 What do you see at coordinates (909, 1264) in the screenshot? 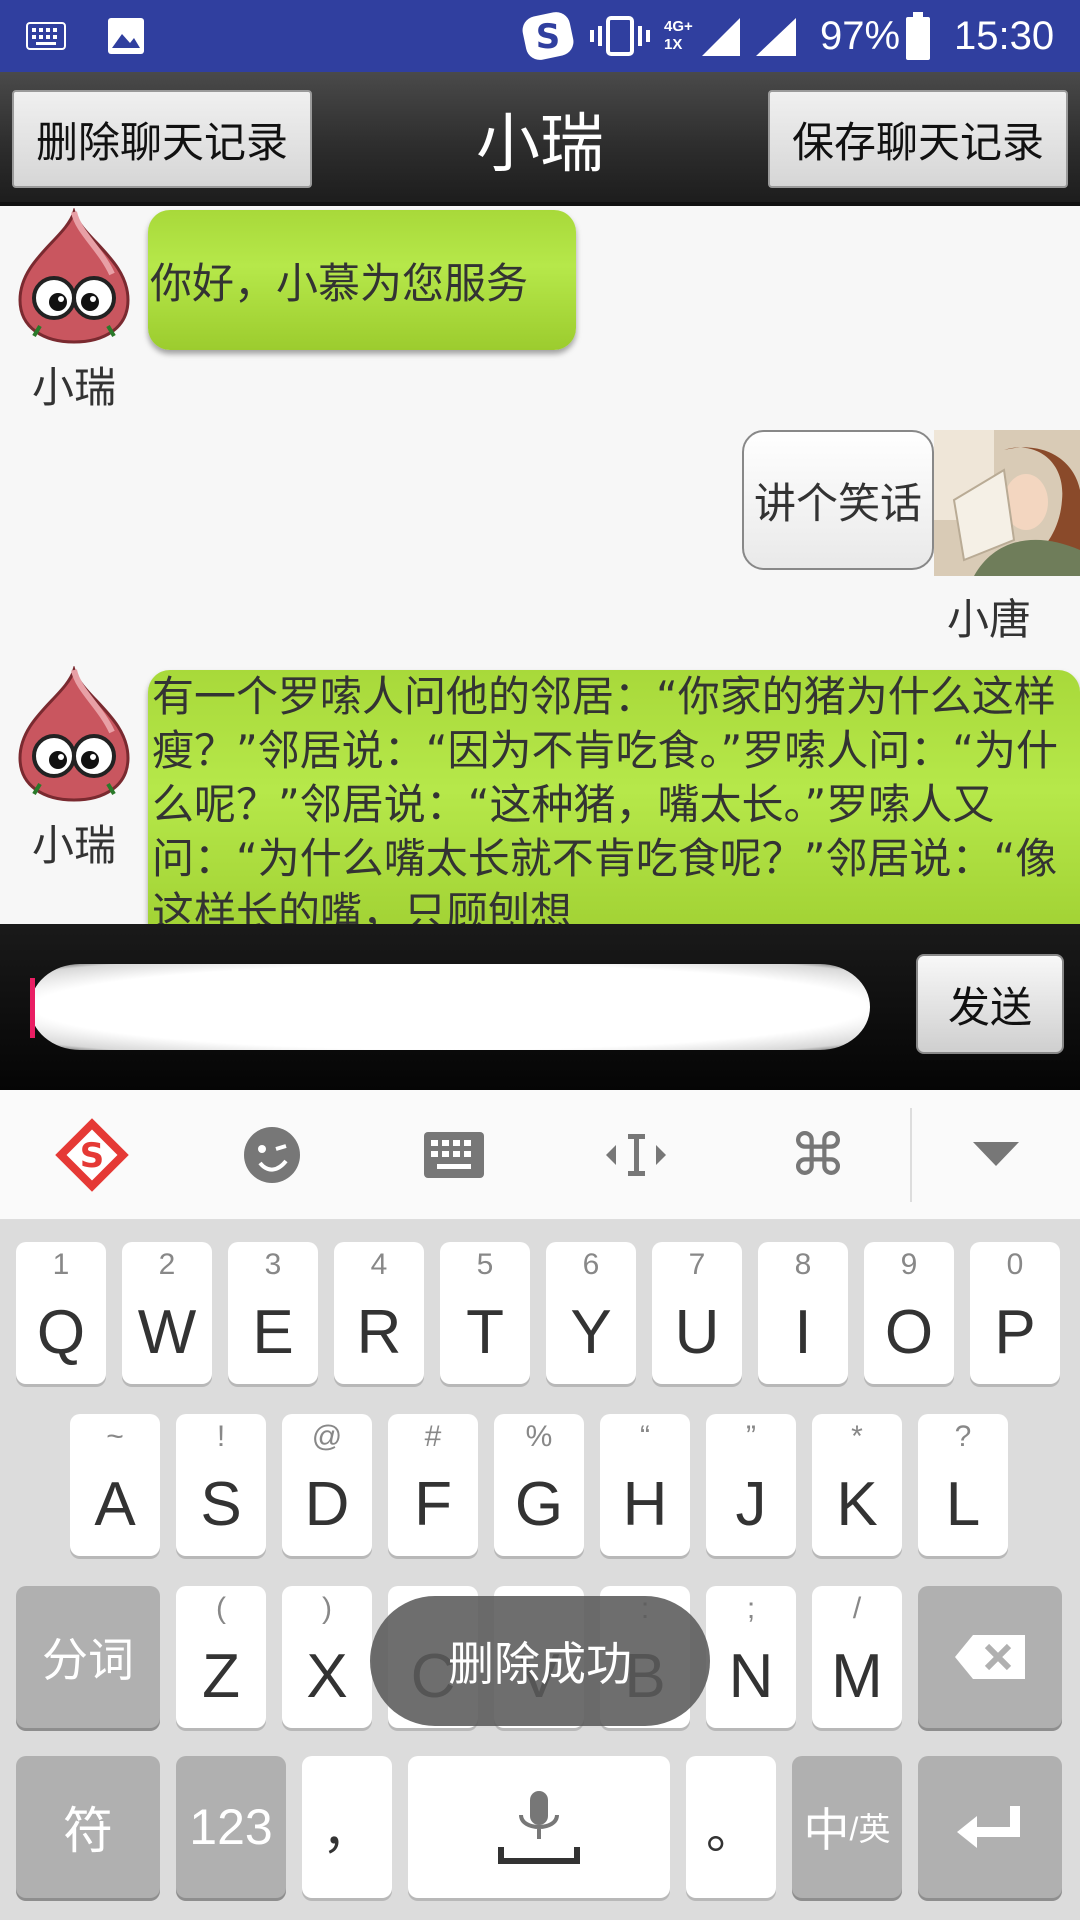
I see `key-hint: 9` at bounding box center [909, 1264].